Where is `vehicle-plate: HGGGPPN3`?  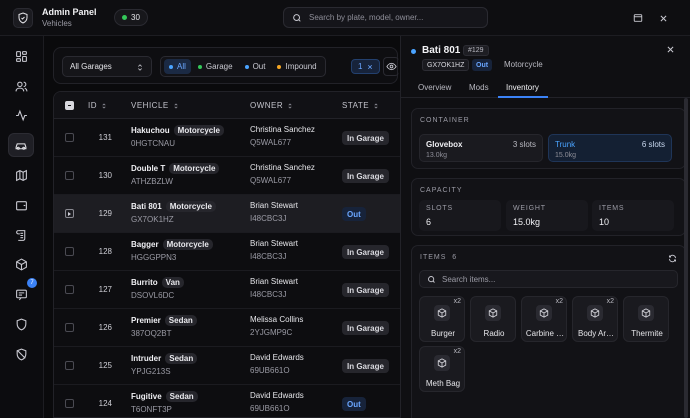
vehicle-plate: HGGGPPN3 is located at coordinates (154, 257).